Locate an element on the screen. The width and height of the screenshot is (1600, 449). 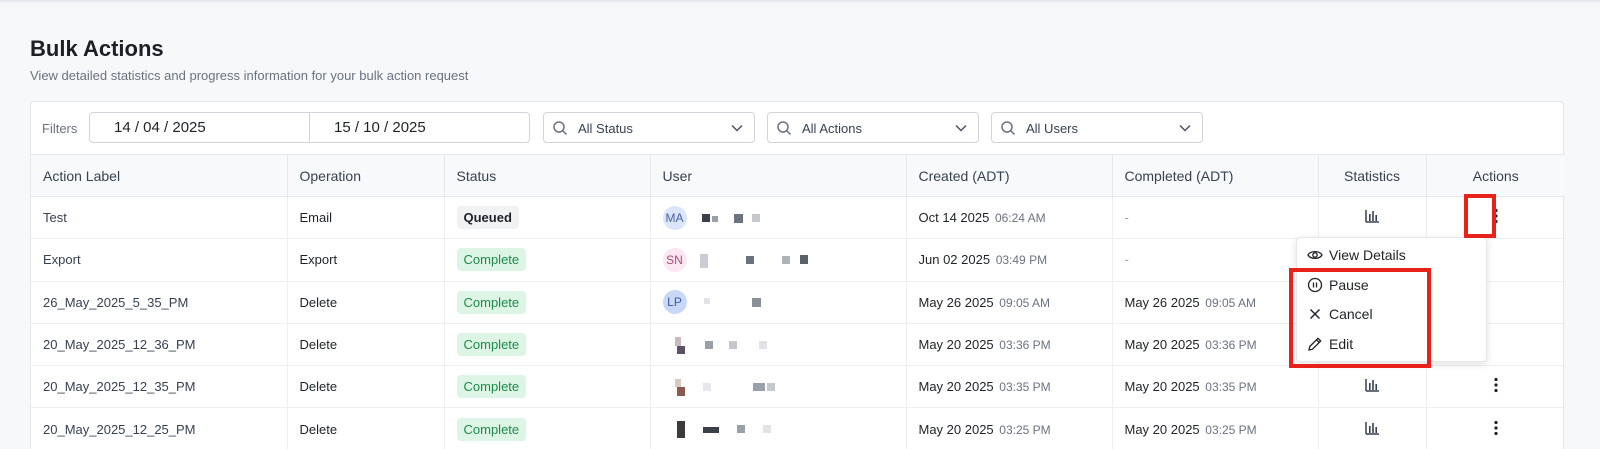
action-label-cell: 26_May_2025_5_35_PM is located at coordinates (159, 302).